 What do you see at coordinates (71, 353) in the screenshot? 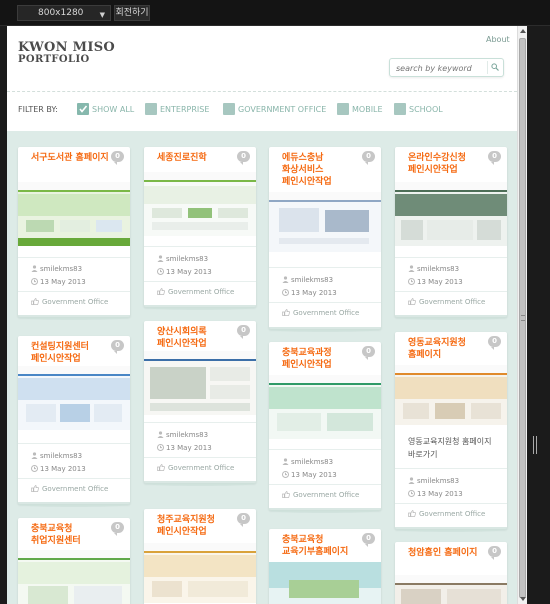
I see `card-title: 컨설팅지원센터 페인시안작업` at bounding box center [71, 353].